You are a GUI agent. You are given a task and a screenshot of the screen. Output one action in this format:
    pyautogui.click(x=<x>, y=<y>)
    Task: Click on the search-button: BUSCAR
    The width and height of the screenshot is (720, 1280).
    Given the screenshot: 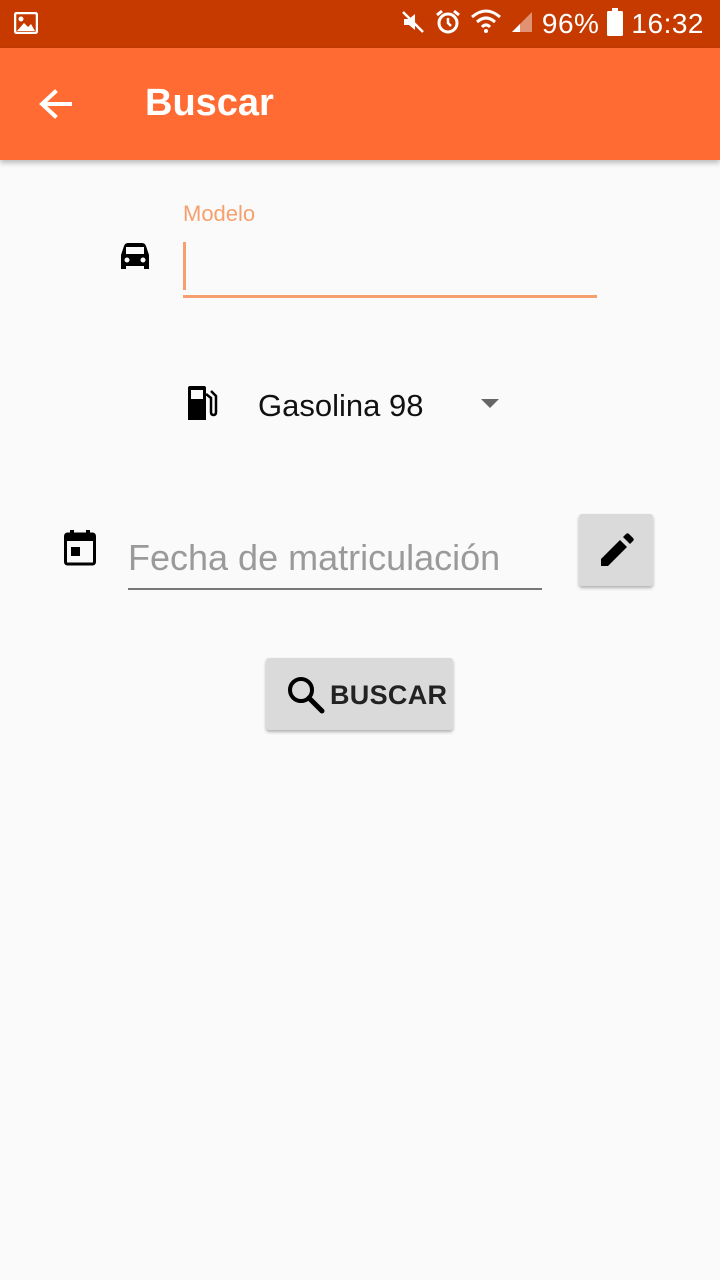 What is the action you would take?
    pyautogui.click(x=359, y=694)
    